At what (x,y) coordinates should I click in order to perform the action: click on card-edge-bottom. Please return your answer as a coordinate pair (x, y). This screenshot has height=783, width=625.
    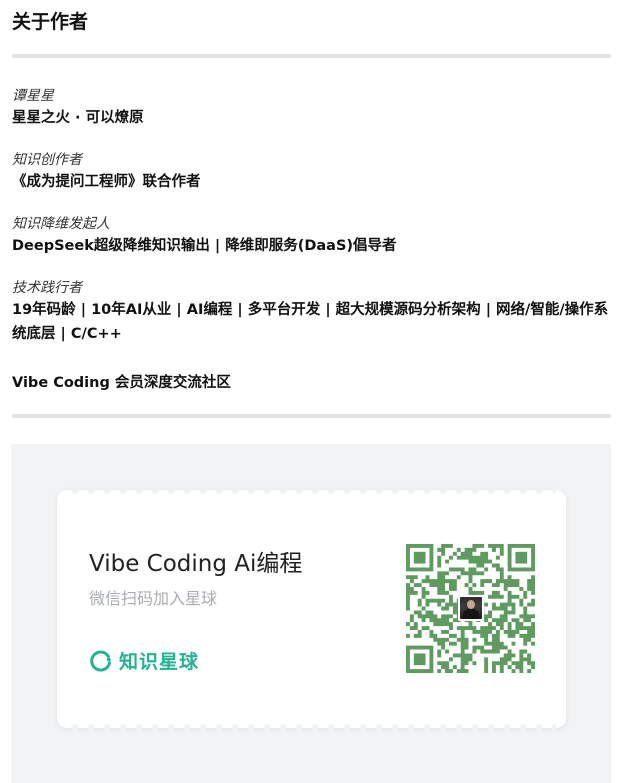
    Looking at the image, I should click on (311, 728).